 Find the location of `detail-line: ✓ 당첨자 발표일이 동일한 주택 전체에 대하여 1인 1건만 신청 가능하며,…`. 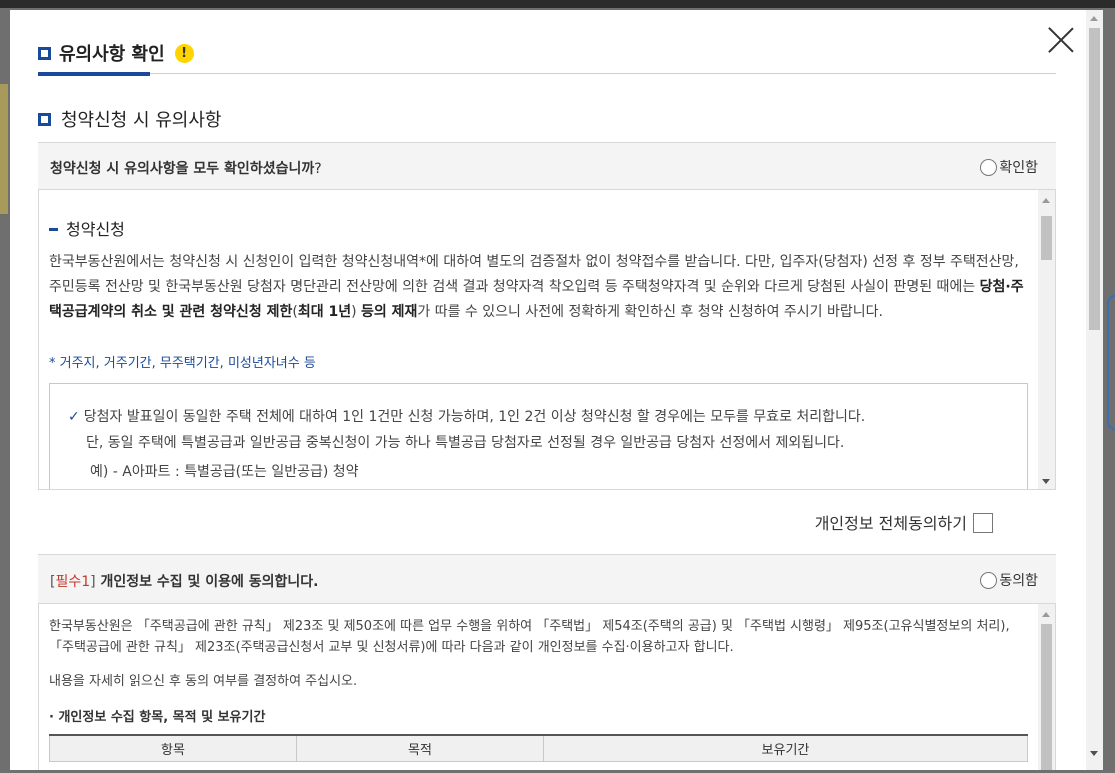

detail-line: ✓ 당첨자 발표일이 동일한 주택 전체에 대하여 1인 1건만 신청 가능하며,… is located at coordinates (467, 417).